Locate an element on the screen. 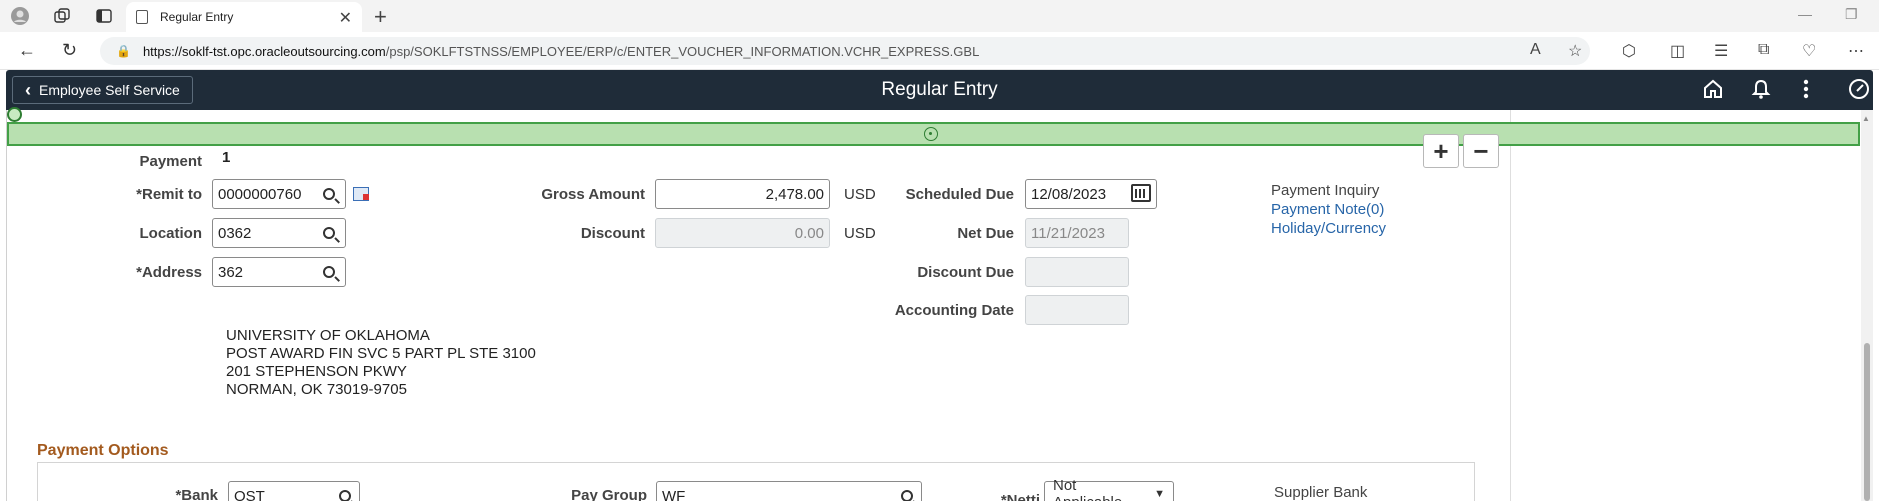  discount-value: 0.00 is located at coordinates (809, 233).